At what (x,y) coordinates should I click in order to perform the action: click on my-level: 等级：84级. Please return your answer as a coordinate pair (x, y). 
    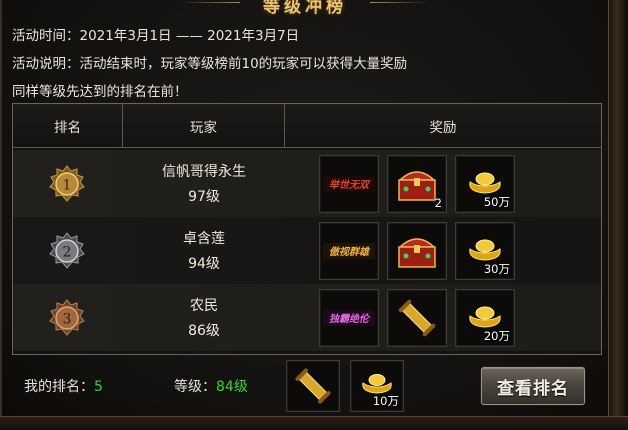
    Looking at the image, I should click on (211, 386).